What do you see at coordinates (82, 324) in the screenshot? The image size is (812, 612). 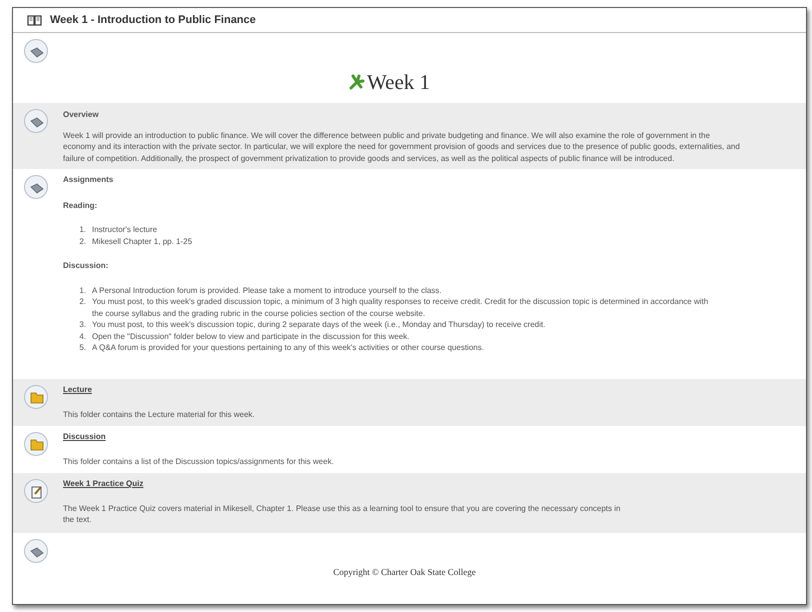 I see `list-number: 3.` at bounding box center [82, 324].